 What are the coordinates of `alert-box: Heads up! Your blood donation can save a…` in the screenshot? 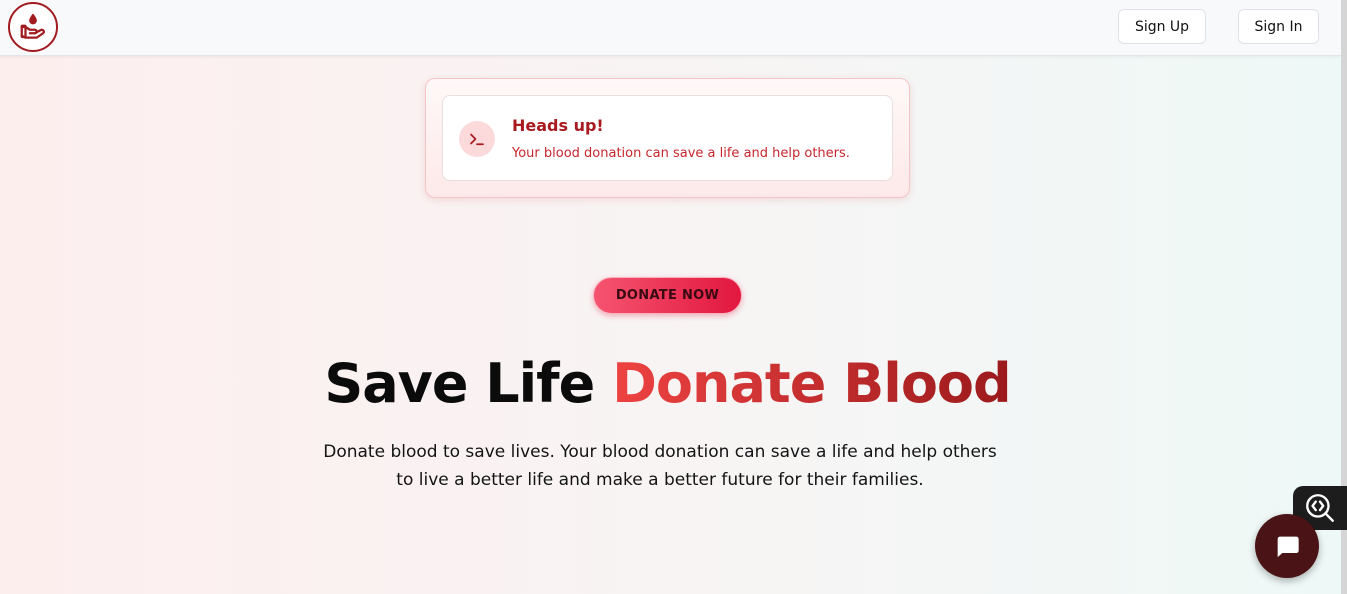 It's located at (667, 138).